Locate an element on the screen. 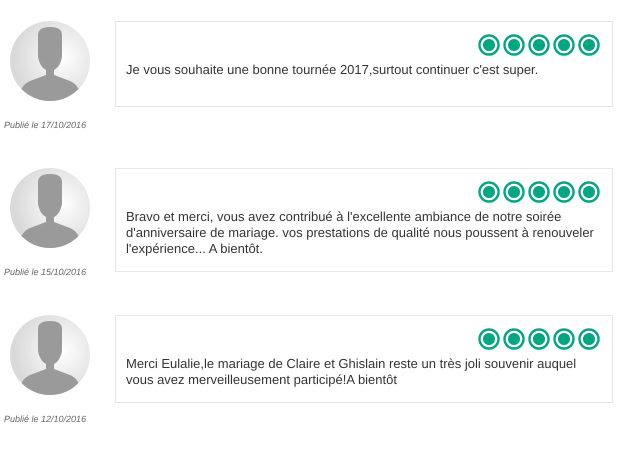  publish-date: Publié le 17/10/2016 is located at coordinates (45, 125).